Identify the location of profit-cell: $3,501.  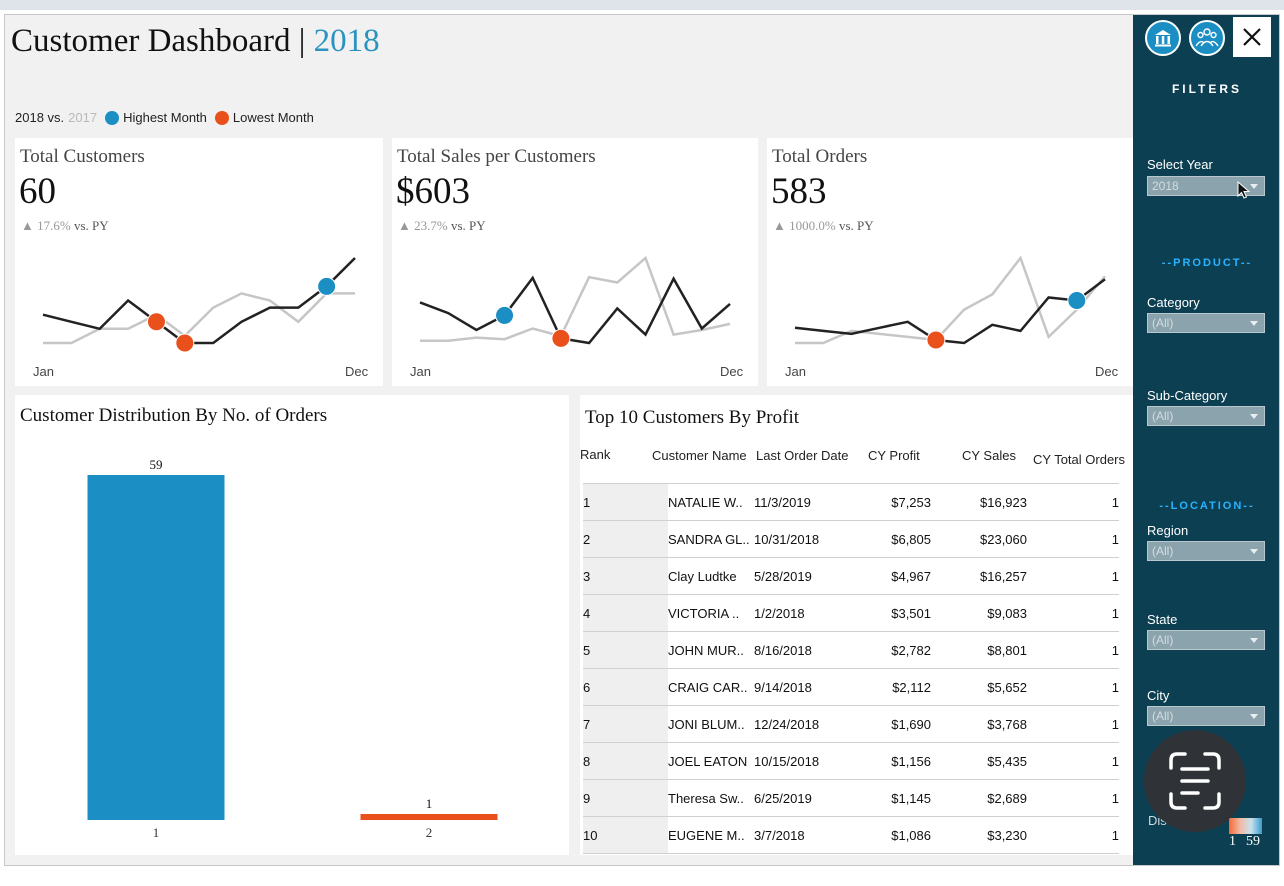
(892, 613).